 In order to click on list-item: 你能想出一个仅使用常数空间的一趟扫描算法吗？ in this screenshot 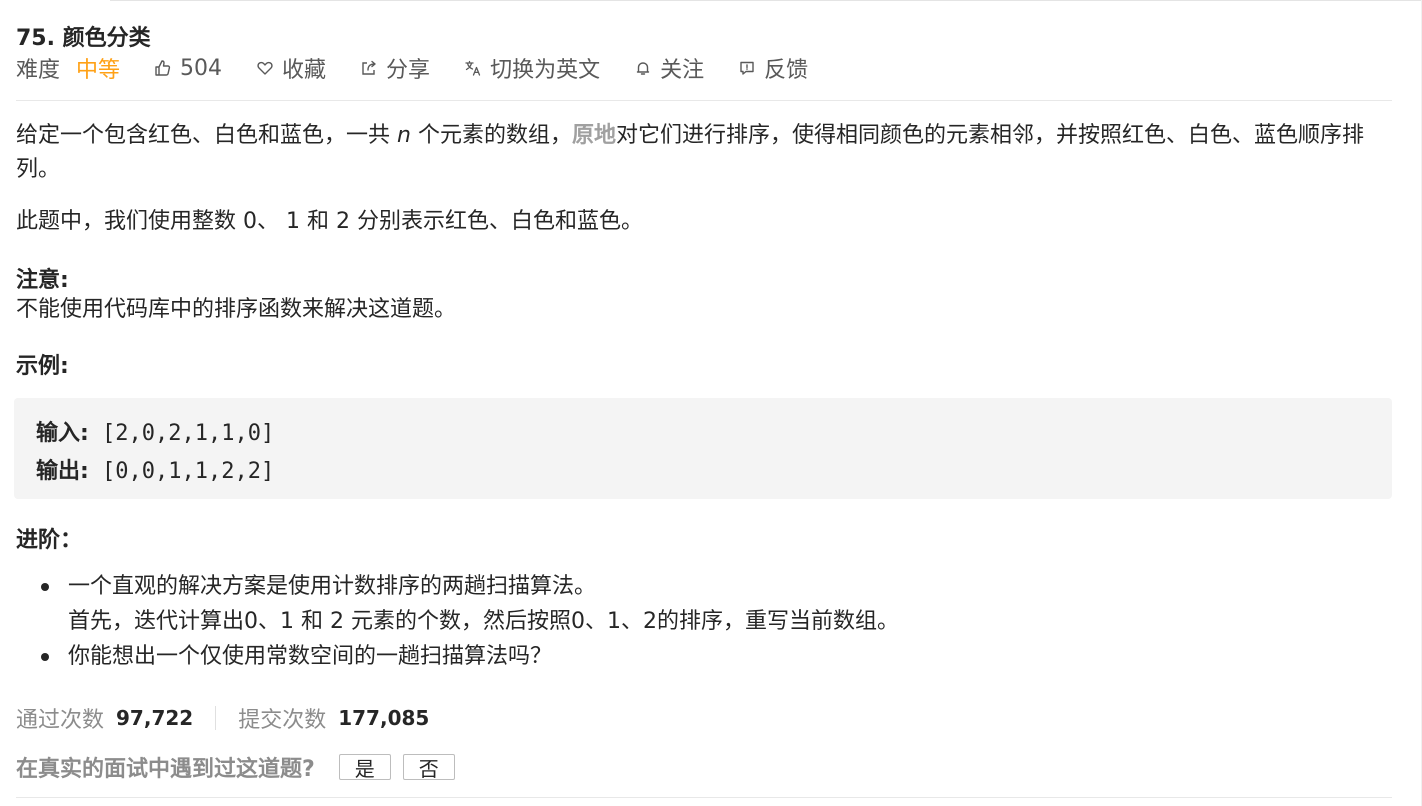, I will do `click(704, 656)`.